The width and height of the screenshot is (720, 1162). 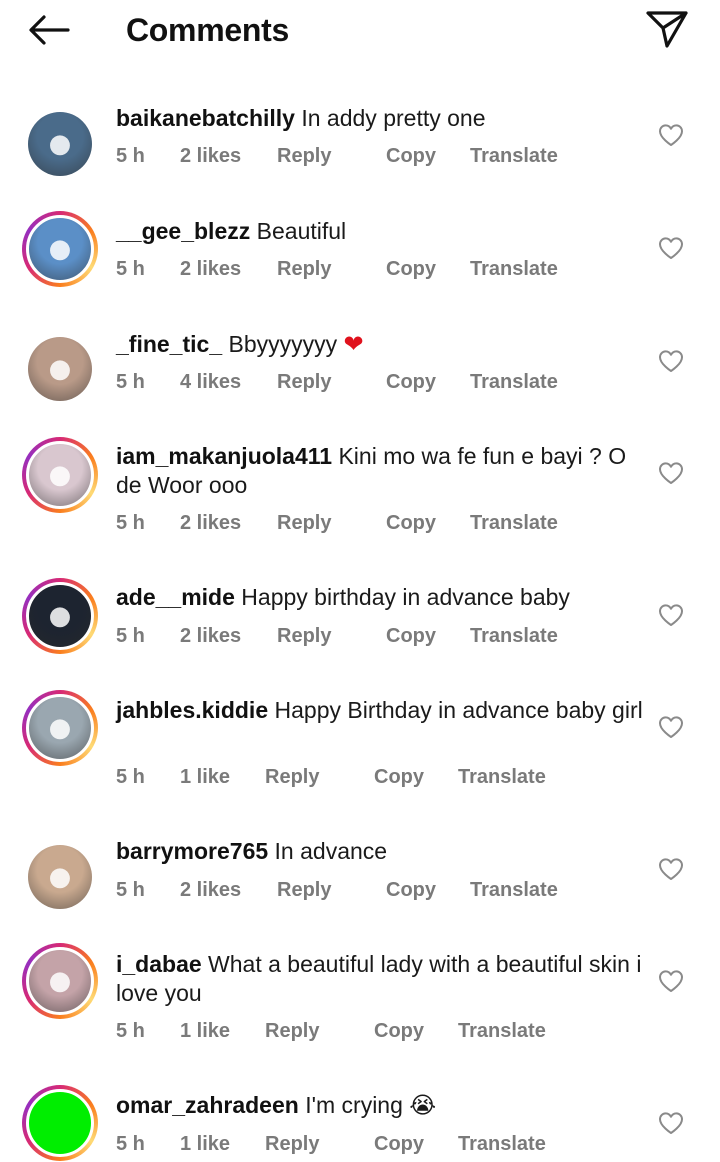 What do you see at coordinates (354, 1105) in the screenshot?
I see `comment-body: I'm crying` at bounding box center [354, 1105].